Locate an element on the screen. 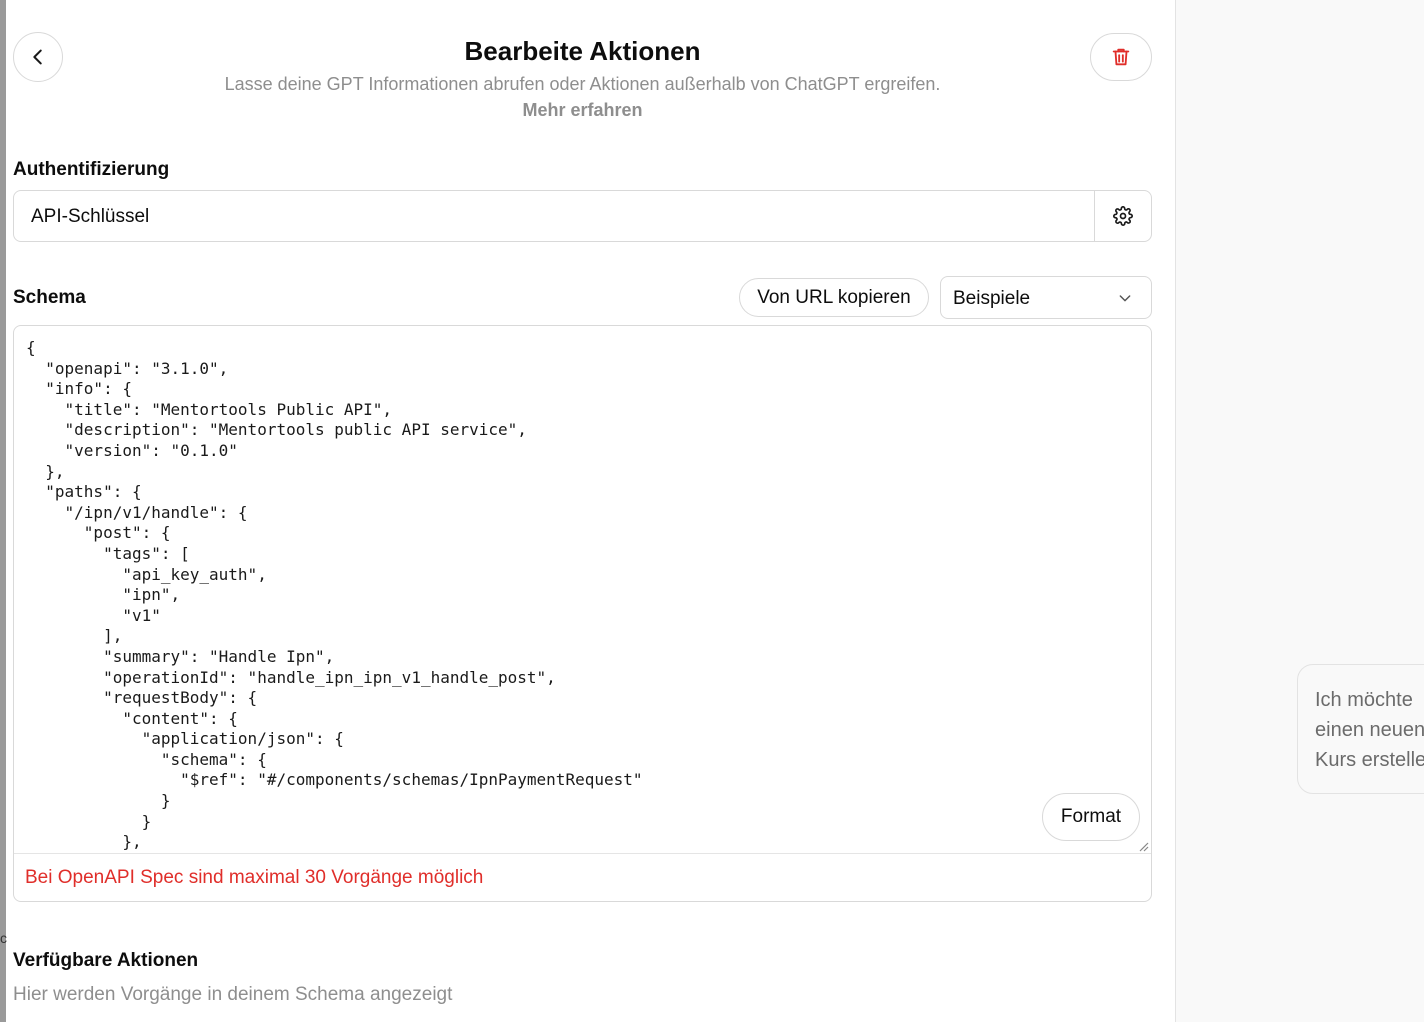  schema-code-line: "schema": { is located at coordinates (146, 759).